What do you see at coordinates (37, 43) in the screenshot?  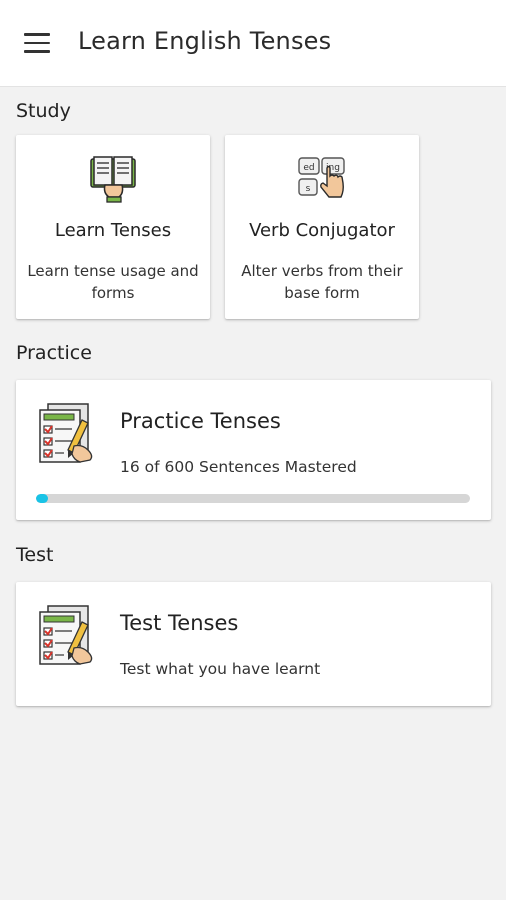 I see `hamburger-menu-icon` at bounding box center [37, 43].